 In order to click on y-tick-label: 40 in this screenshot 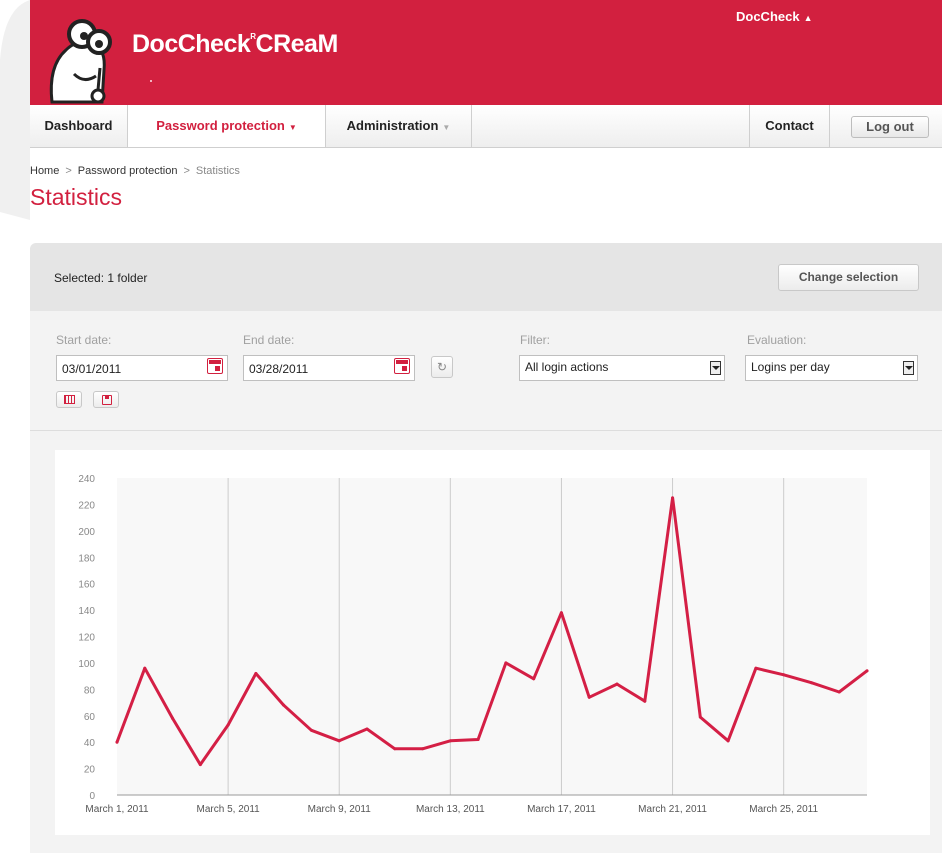, I will do `click(90, 743)`.